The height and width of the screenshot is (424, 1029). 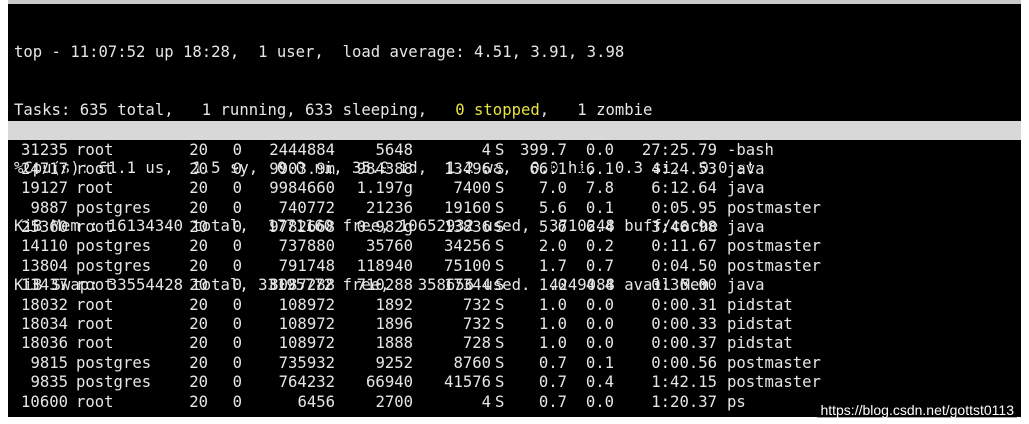 What do you see at coordinates (316, 401) in the screenshot?
I see `virt: 6456` at bounding box center [316, 401].